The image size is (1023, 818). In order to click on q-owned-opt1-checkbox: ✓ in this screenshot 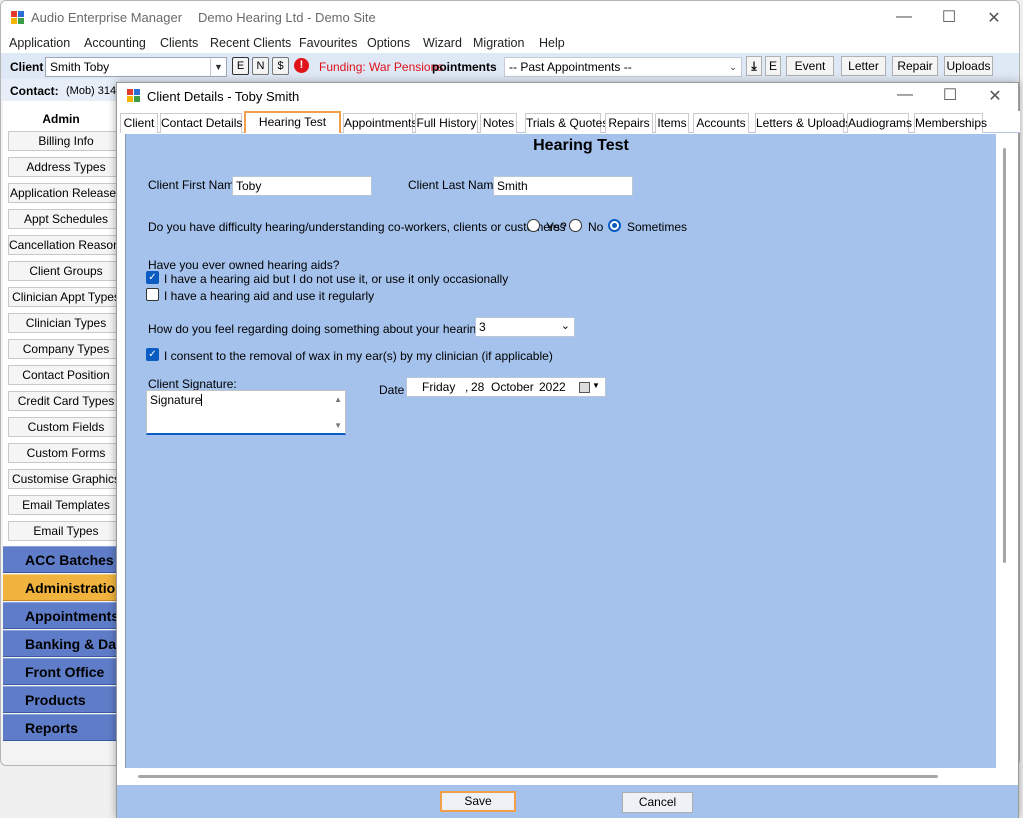, I will do `click(152, 277)`.